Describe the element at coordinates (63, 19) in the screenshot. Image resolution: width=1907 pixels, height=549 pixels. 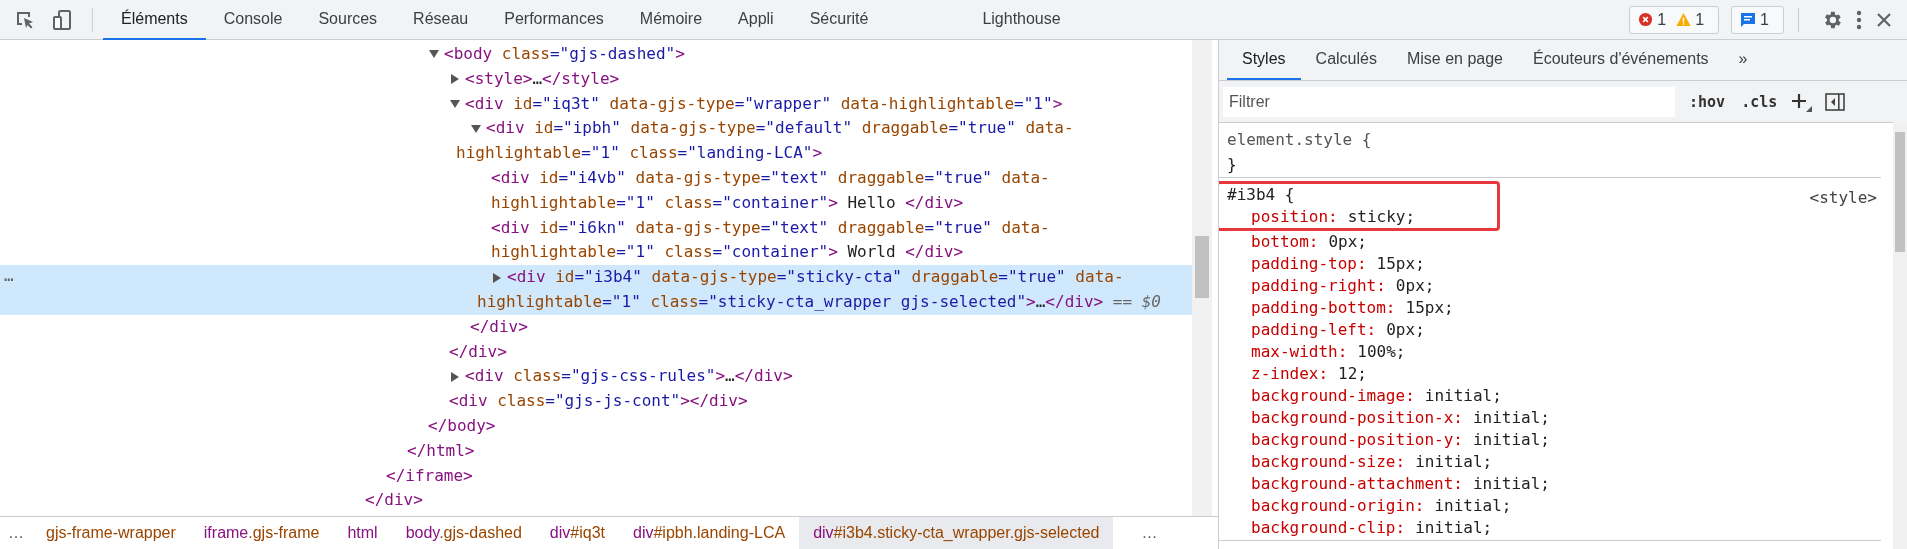
I see `device-icon` at that location.